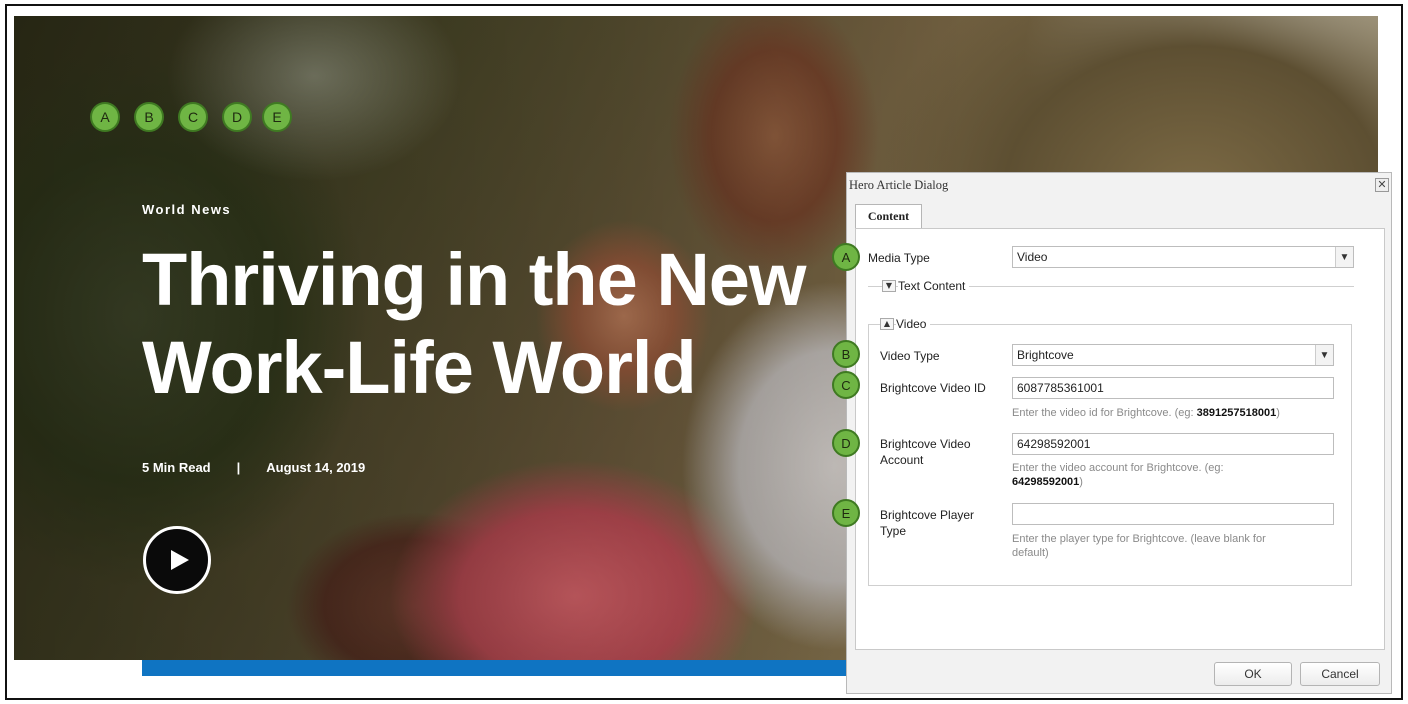 The height and width of the screenshot is (704, 1408). What do you see at coordinates (913, 324) in the screenshot?
I see `video-section-label: Video` at bounding box center [913, 324].